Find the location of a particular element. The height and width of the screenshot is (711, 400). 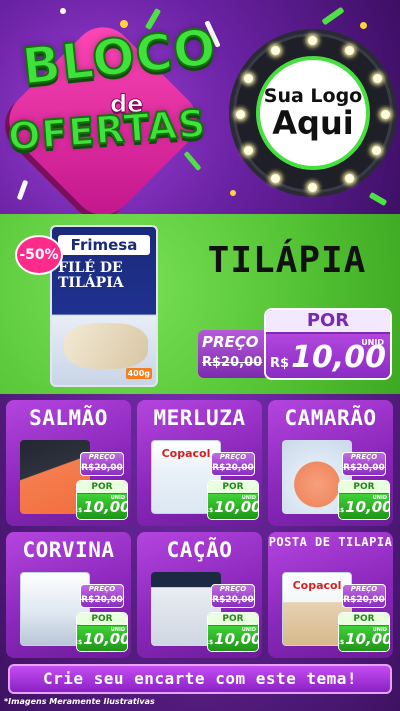

product-brand: Frimesa is located at coordinates (104, 245).